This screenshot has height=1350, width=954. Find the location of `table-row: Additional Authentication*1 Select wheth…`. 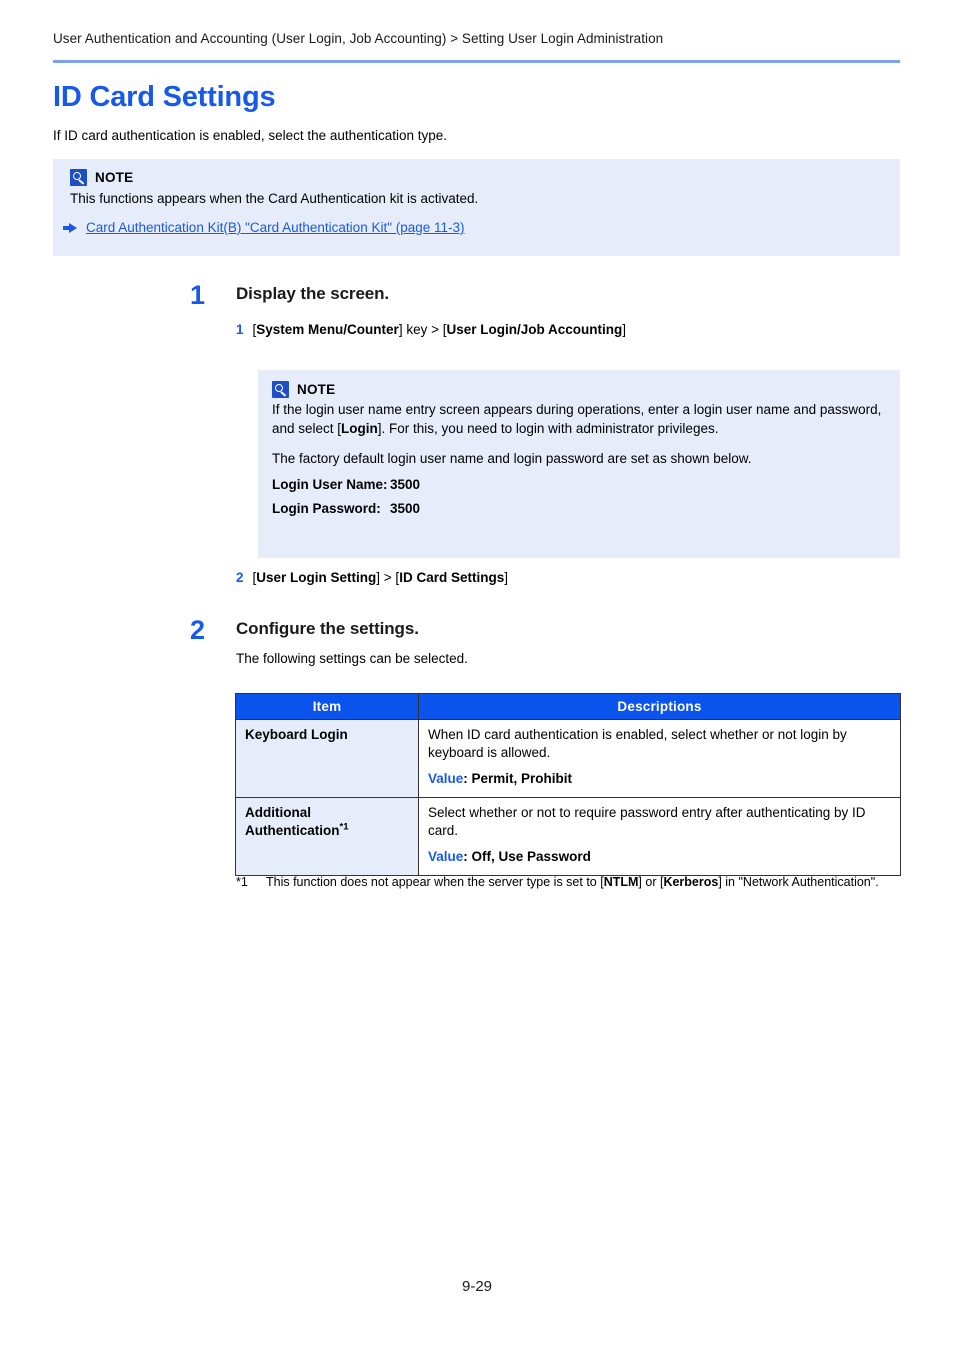

table-row: Additional Authentication*1 Select wheth… is located at coordinates (568, 836).